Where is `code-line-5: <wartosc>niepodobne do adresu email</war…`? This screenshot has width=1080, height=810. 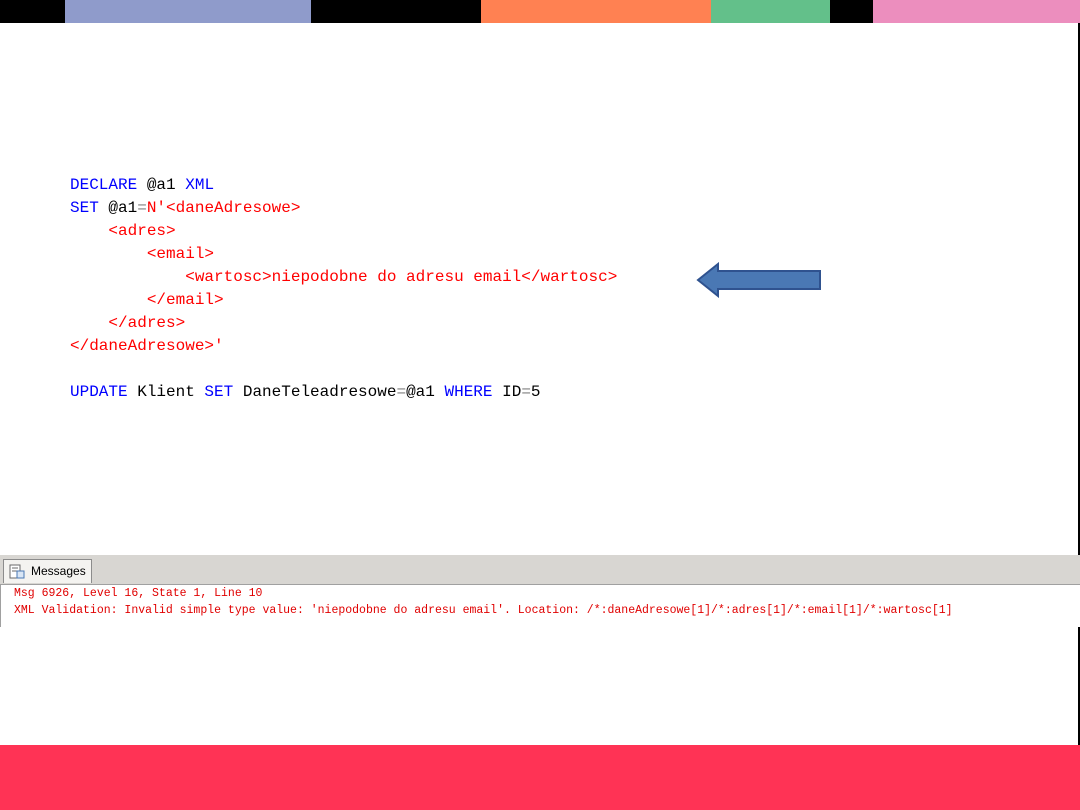
code-line-5: <wartosc>niepodobne do adresu email</war… is located at coordinates (343, 277).